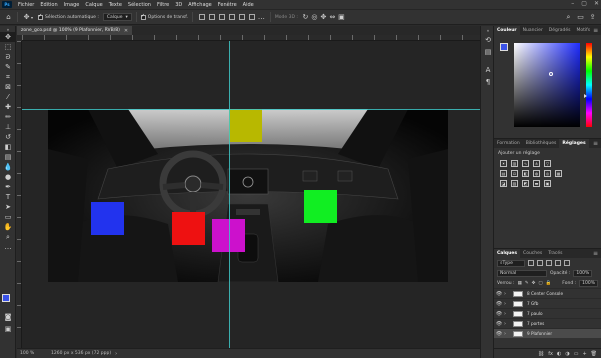  What do you see at coordinates (555, 253) in the screenshot?
I see `tab-traces: Tracés` at bounding box center [555, 253].